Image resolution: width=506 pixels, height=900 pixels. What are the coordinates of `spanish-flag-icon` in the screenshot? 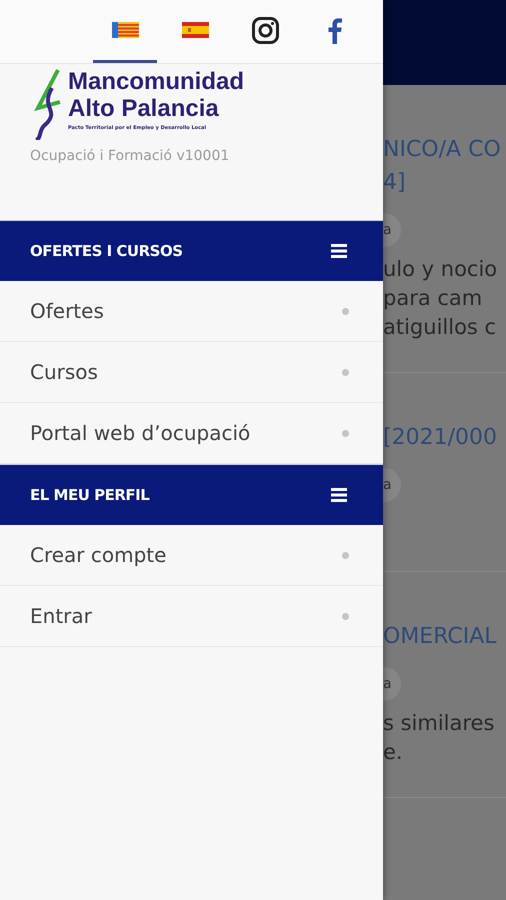 It's located at (195, 30).